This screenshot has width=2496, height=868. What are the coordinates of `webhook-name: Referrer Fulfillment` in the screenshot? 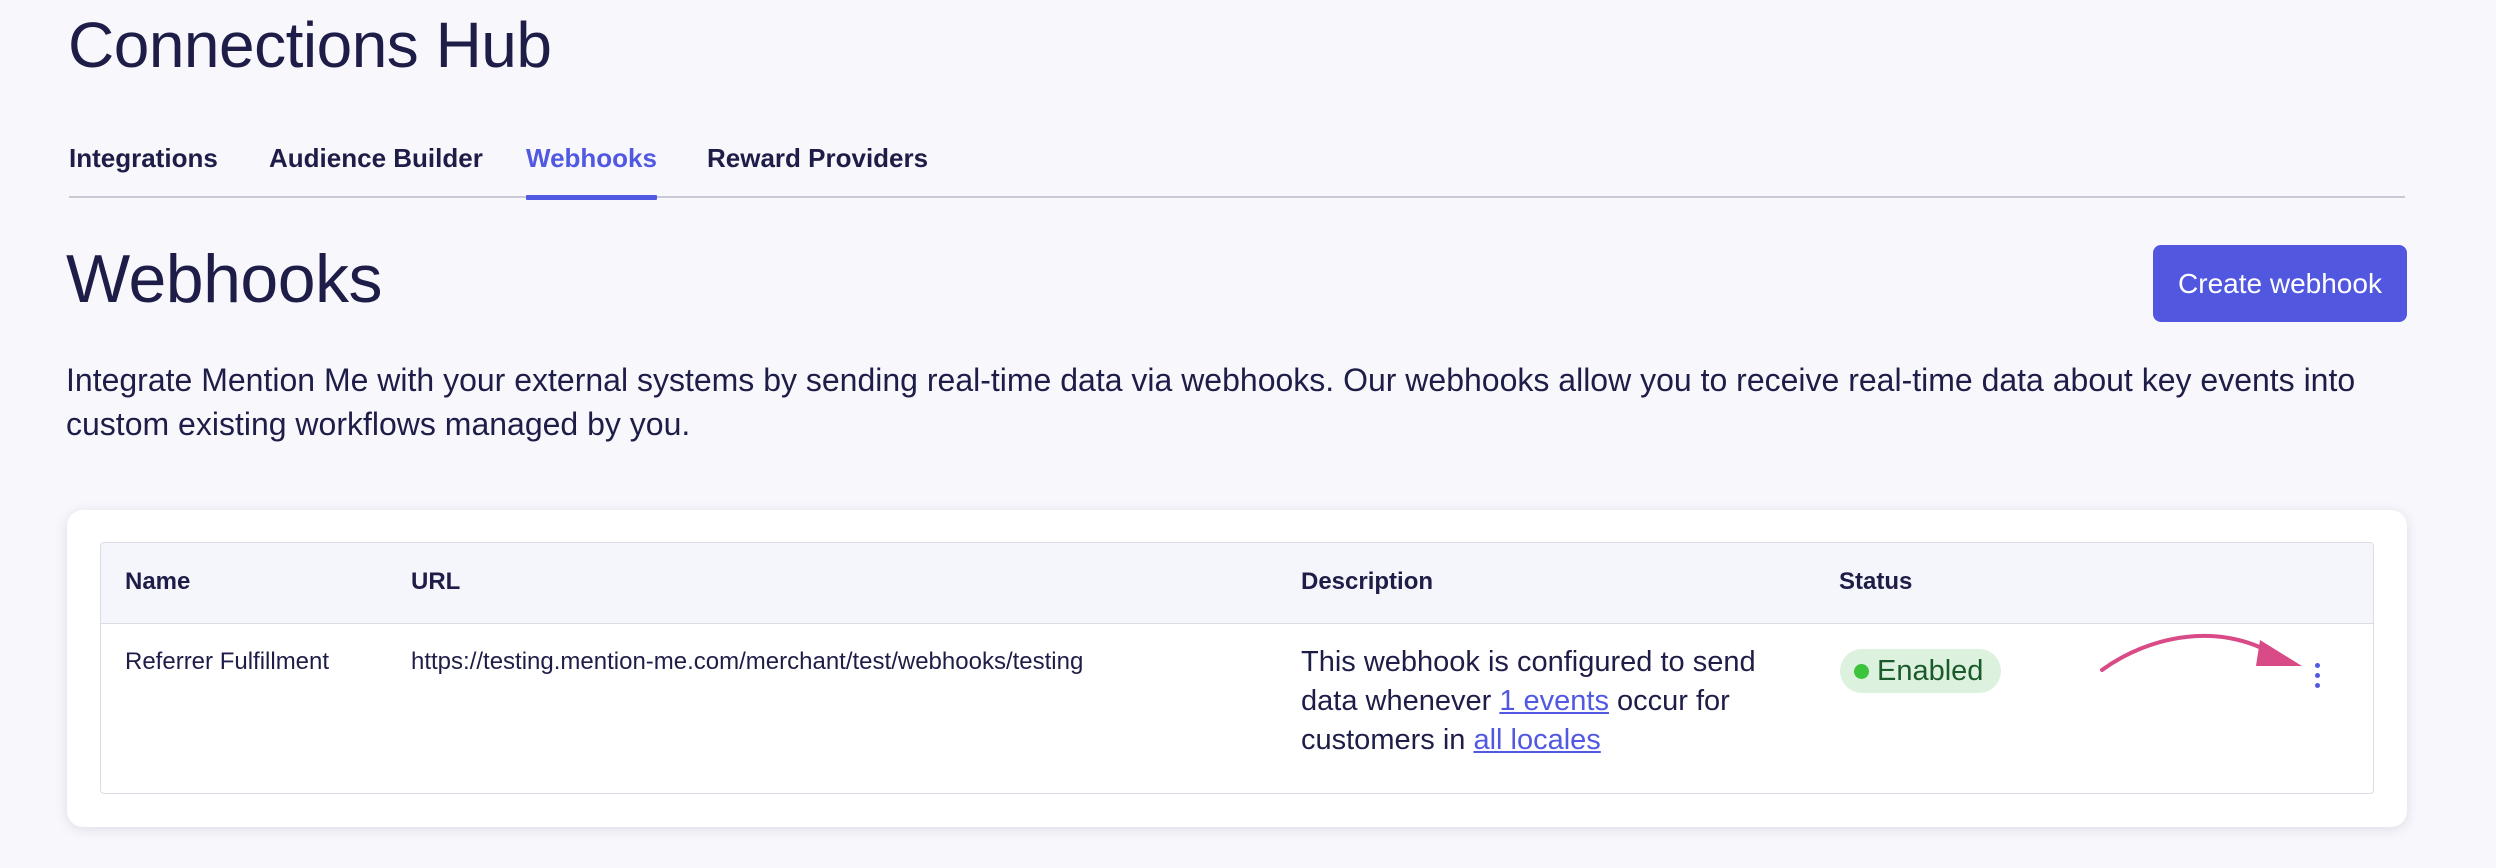 It's located at (227, 661).